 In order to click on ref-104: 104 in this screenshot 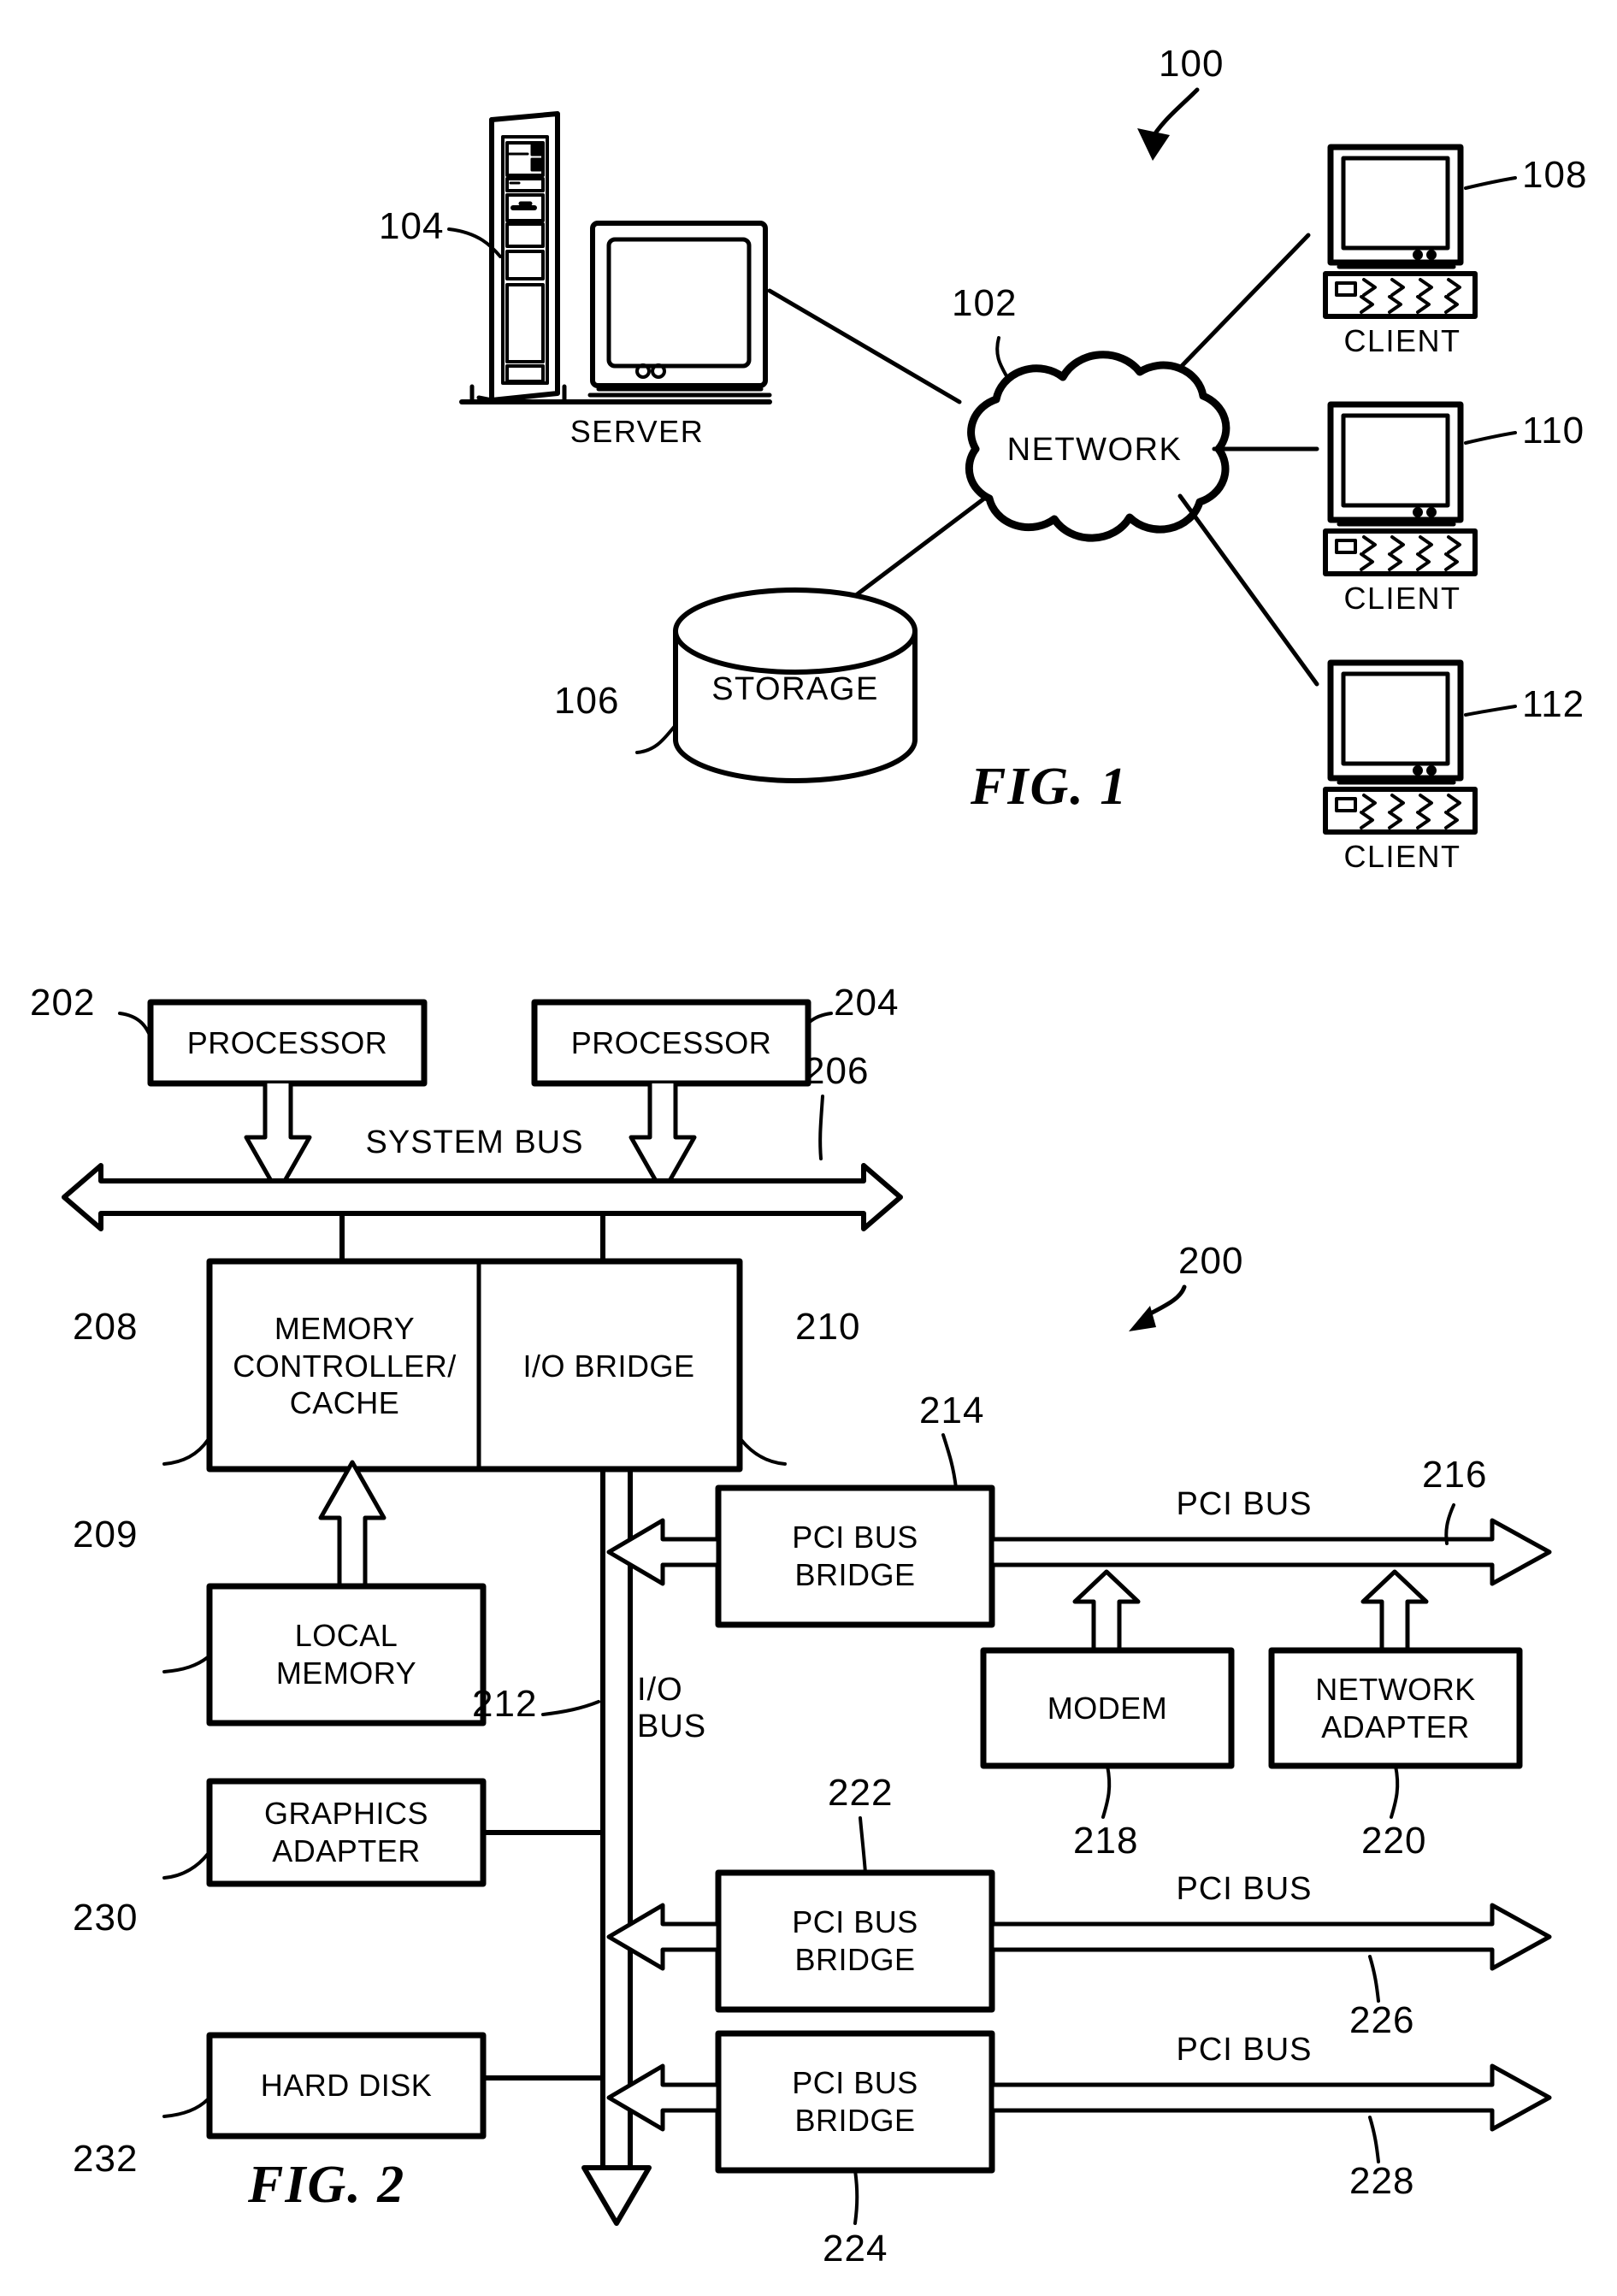, I will do `click(412, 226)`.